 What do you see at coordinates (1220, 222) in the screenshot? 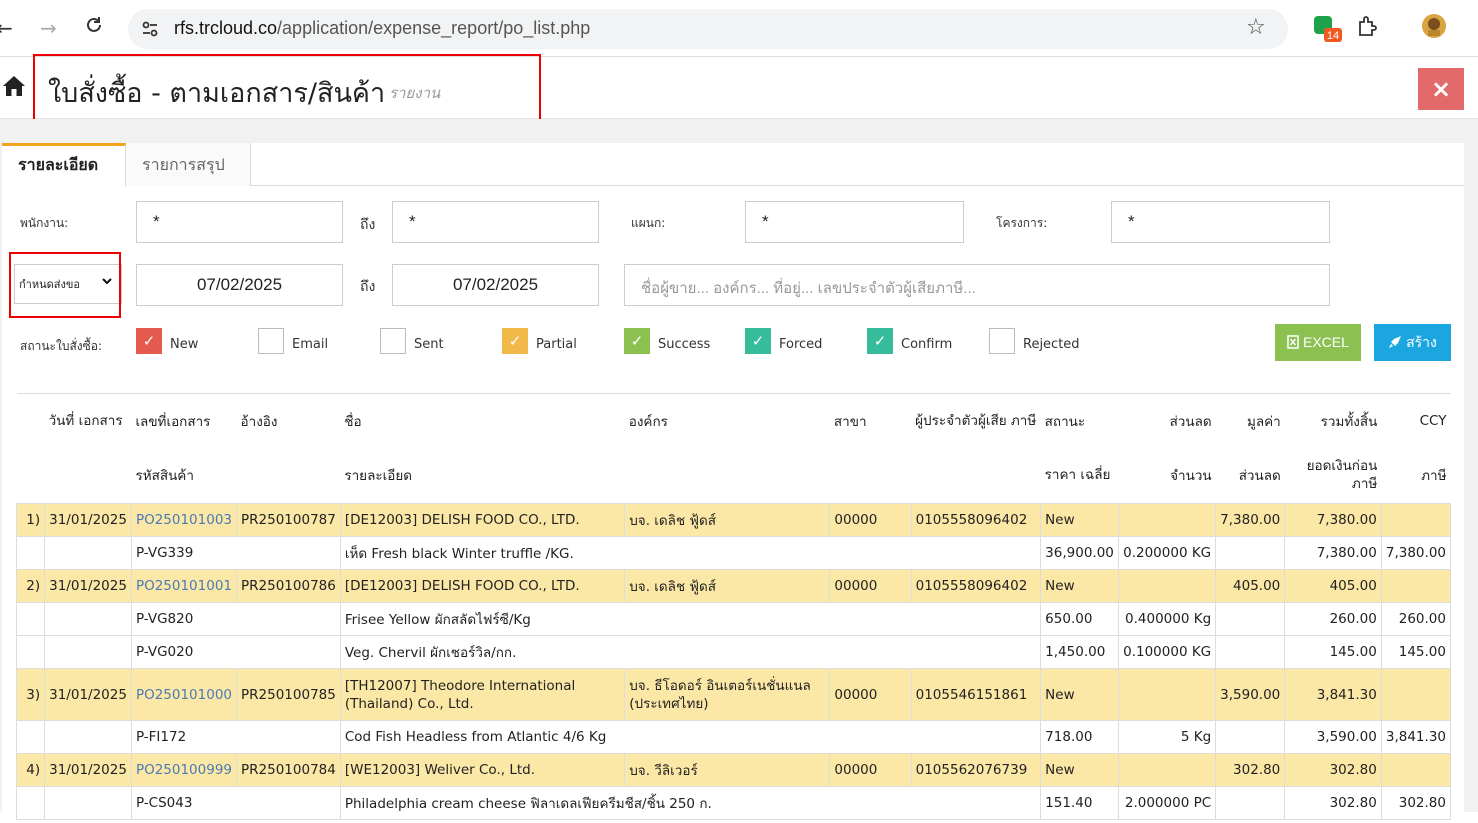
I see `project-input: *` at bounding box center [1220, 222].